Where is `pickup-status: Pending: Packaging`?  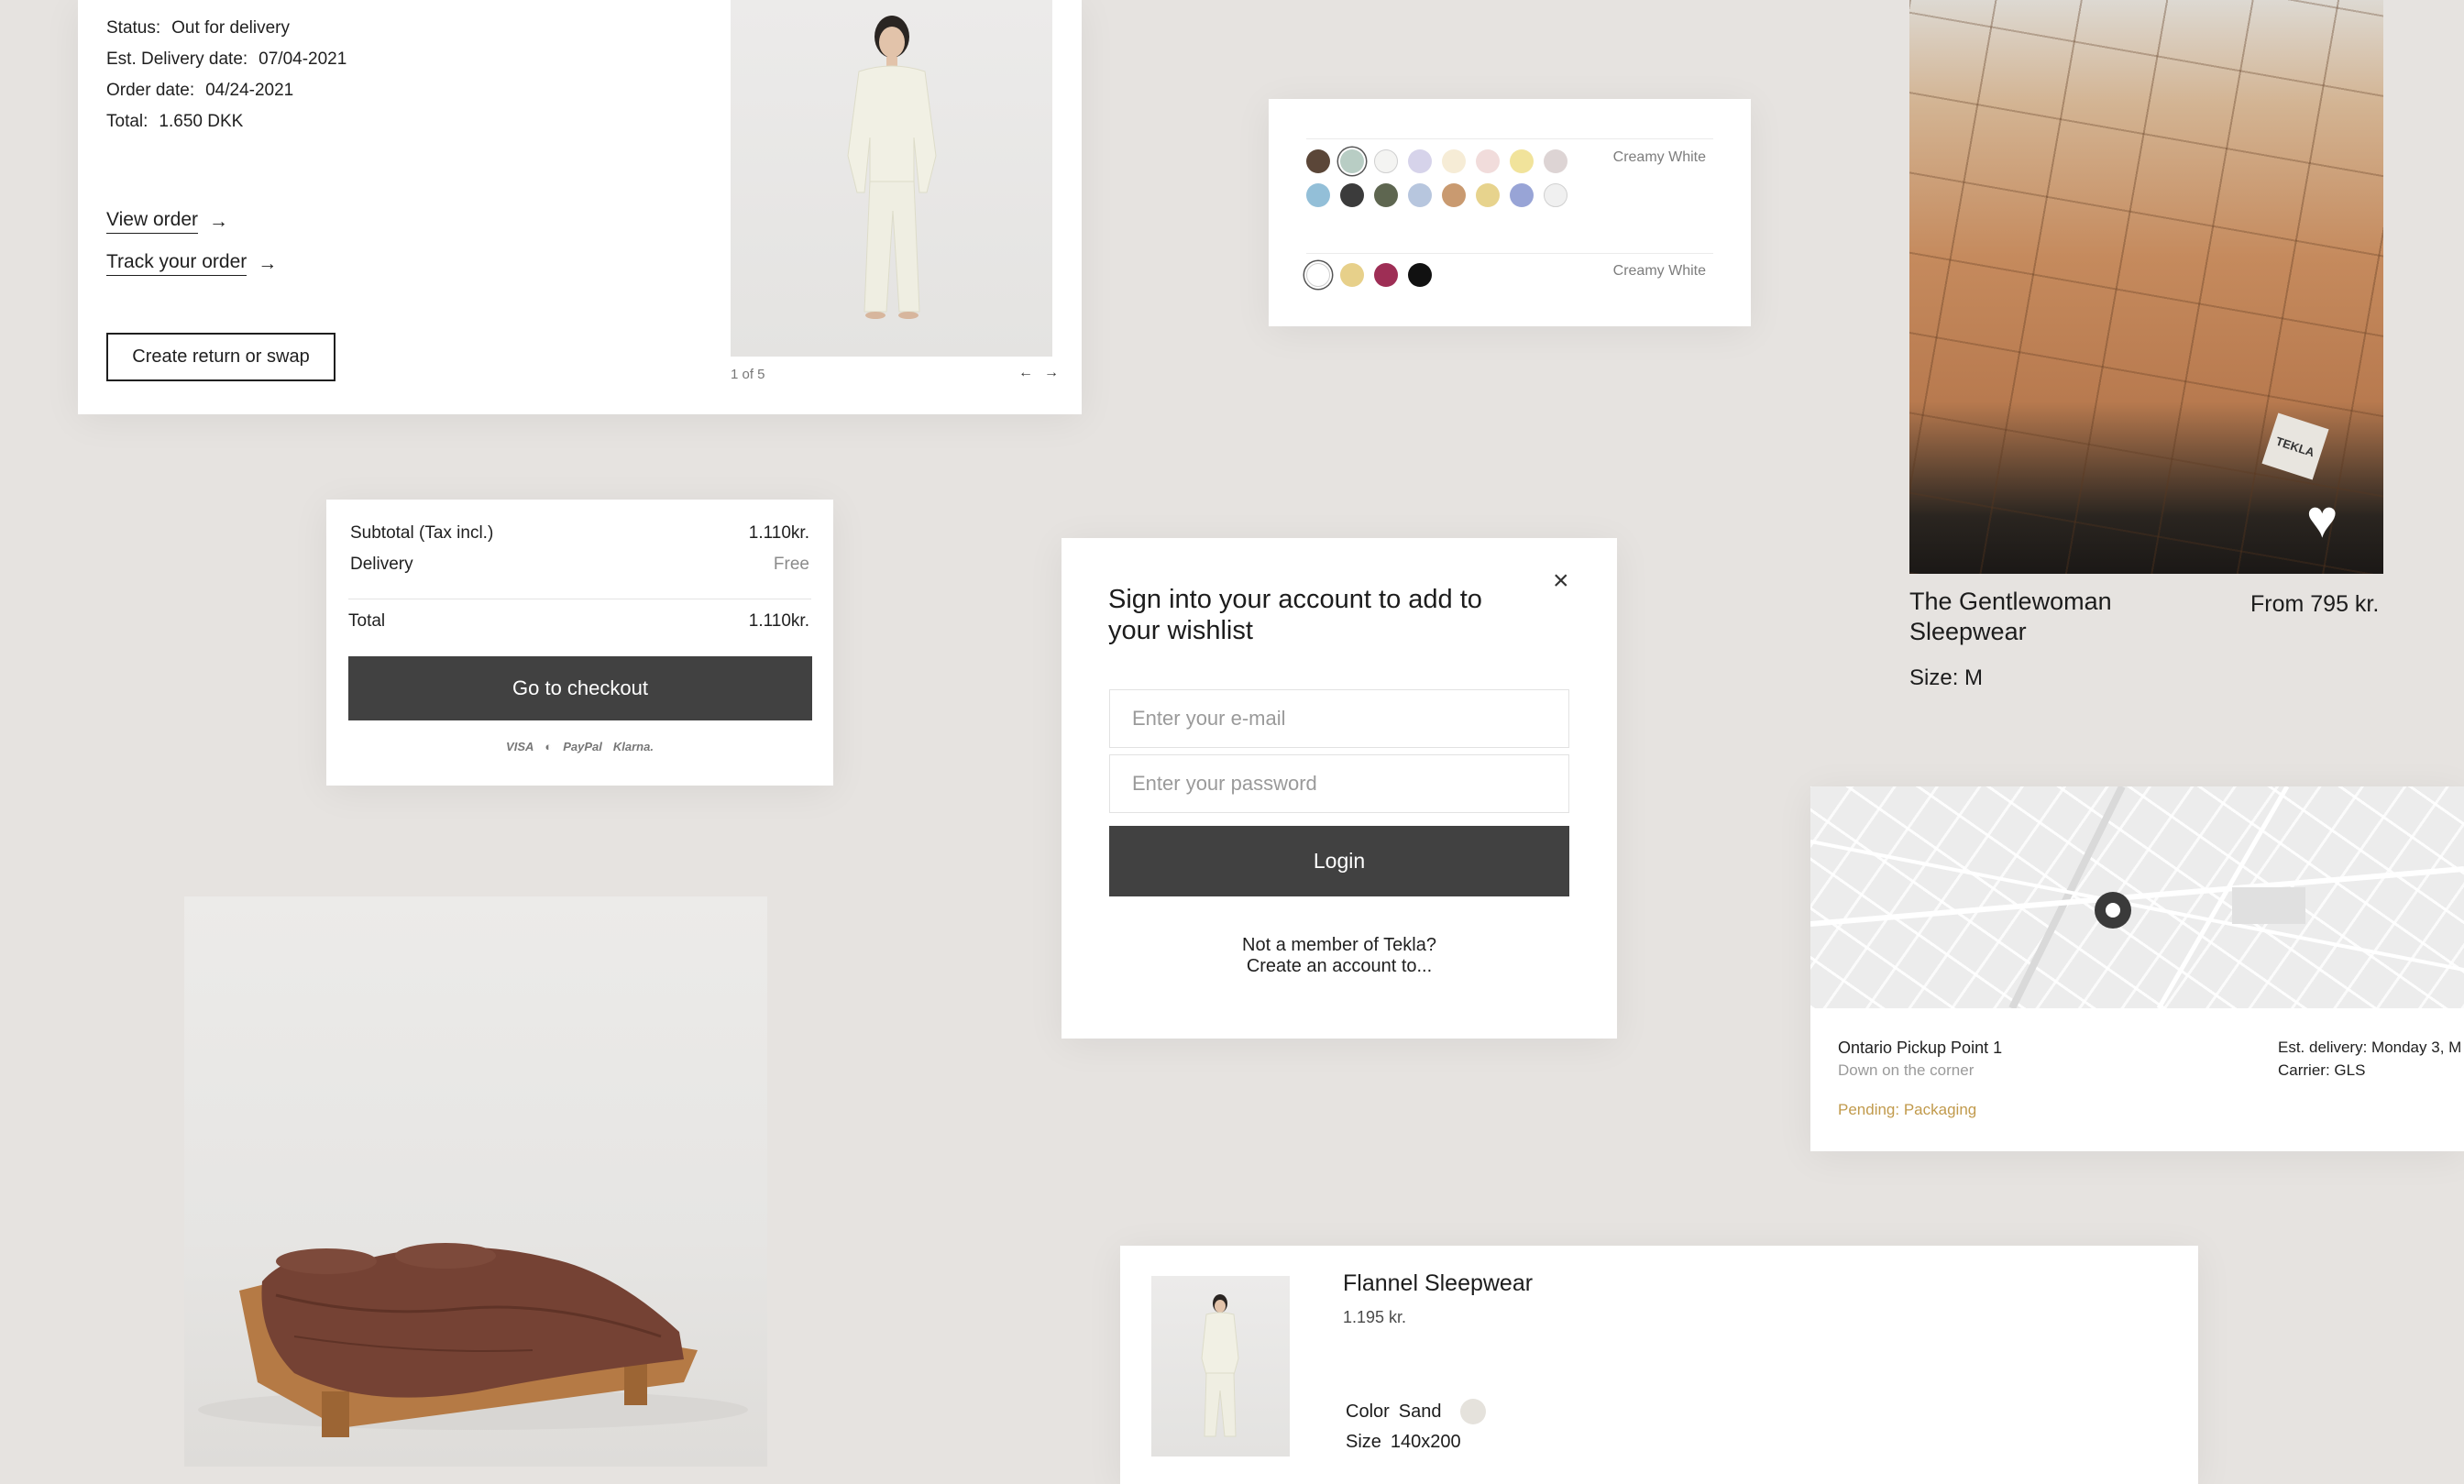 pickup-status: Pending: Packaging is located at coordinates (1907, 1109).